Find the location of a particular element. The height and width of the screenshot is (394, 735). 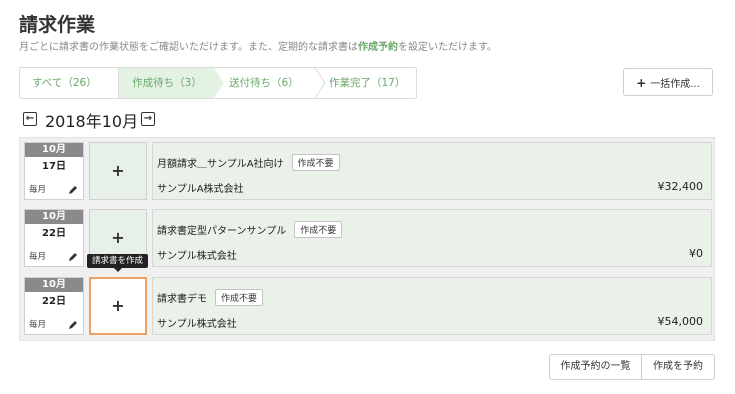

status-step-nav: すべて（26） 作成待ち（3） 送付待ち（6） 作業完了（17） is located at coordinates (218, 83).